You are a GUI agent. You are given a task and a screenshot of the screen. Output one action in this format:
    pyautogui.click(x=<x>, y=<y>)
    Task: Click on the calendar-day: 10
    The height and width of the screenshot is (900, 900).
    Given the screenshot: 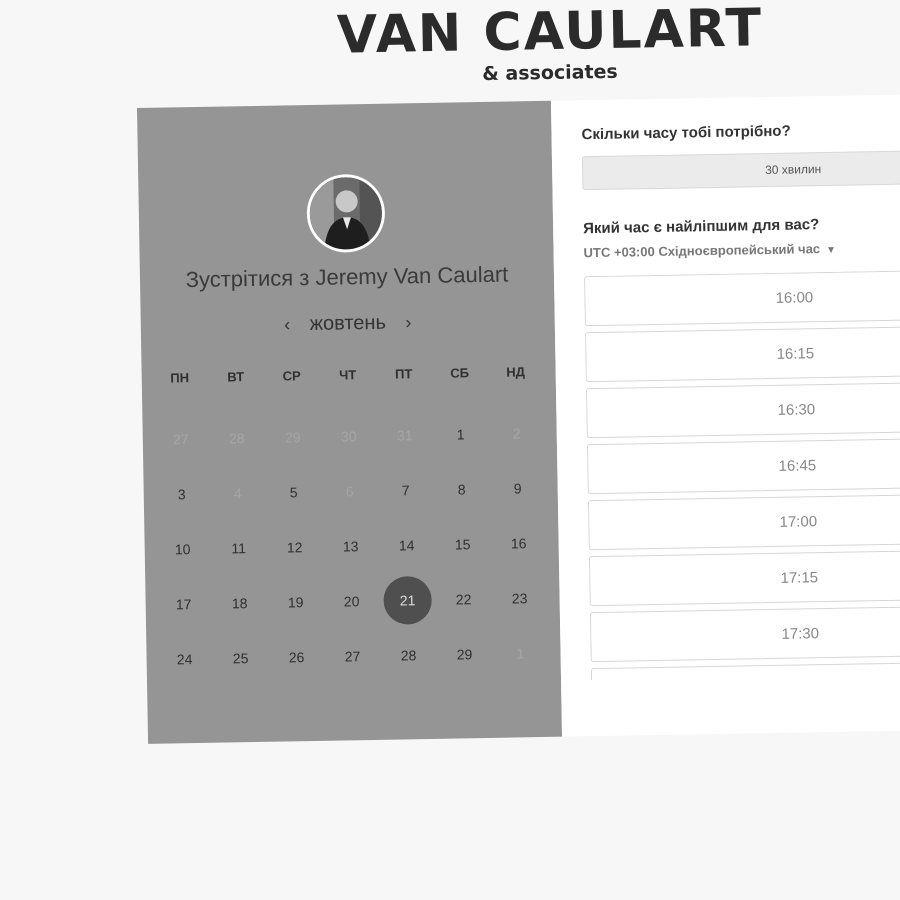 What is the action you would take?
    pyautogui.click(x=182, y=553)
    